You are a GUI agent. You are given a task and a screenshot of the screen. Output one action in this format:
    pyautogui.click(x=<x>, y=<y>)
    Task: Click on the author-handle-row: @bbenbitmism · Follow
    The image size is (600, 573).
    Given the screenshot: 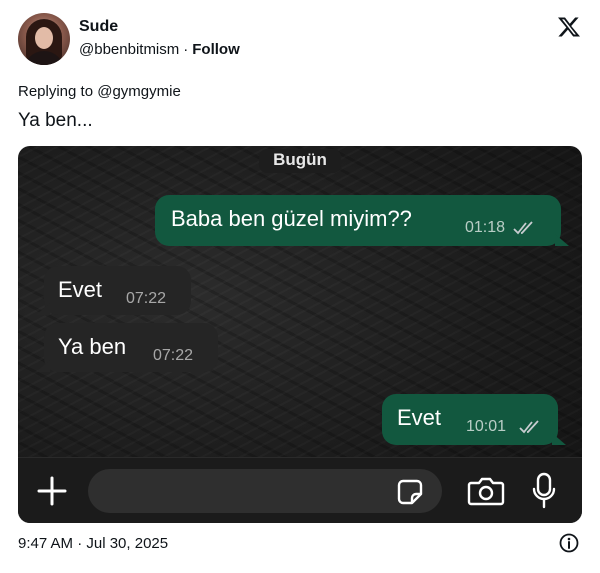 What is the action you would take?
    pyautogui.click(x=159, y=49)
    